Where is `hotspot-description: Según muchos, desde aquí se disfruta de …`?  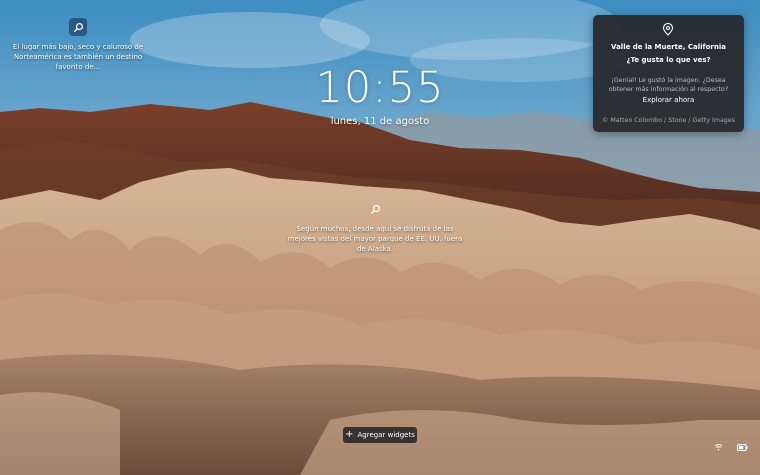 hotspot-description: Según muchos, desde aquí se disfruta de … is located at coordinates (375, 239).